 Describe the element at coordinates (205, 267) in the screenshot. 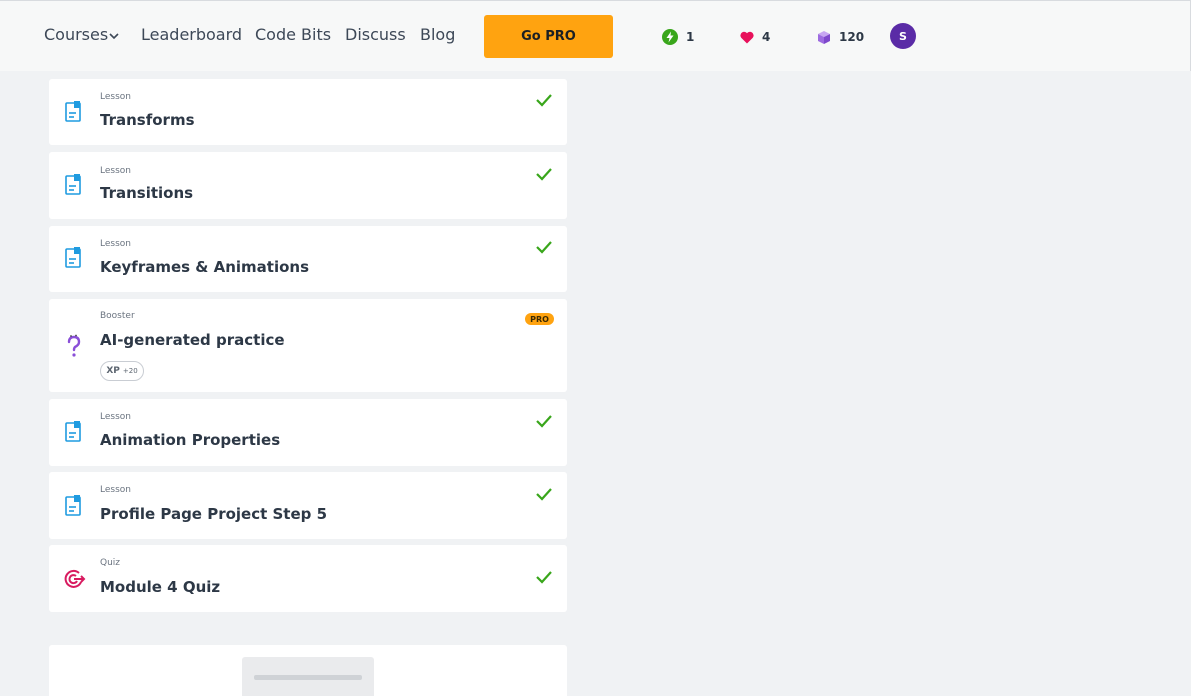

I see `item-title: Keyframes & Animations` at that location.